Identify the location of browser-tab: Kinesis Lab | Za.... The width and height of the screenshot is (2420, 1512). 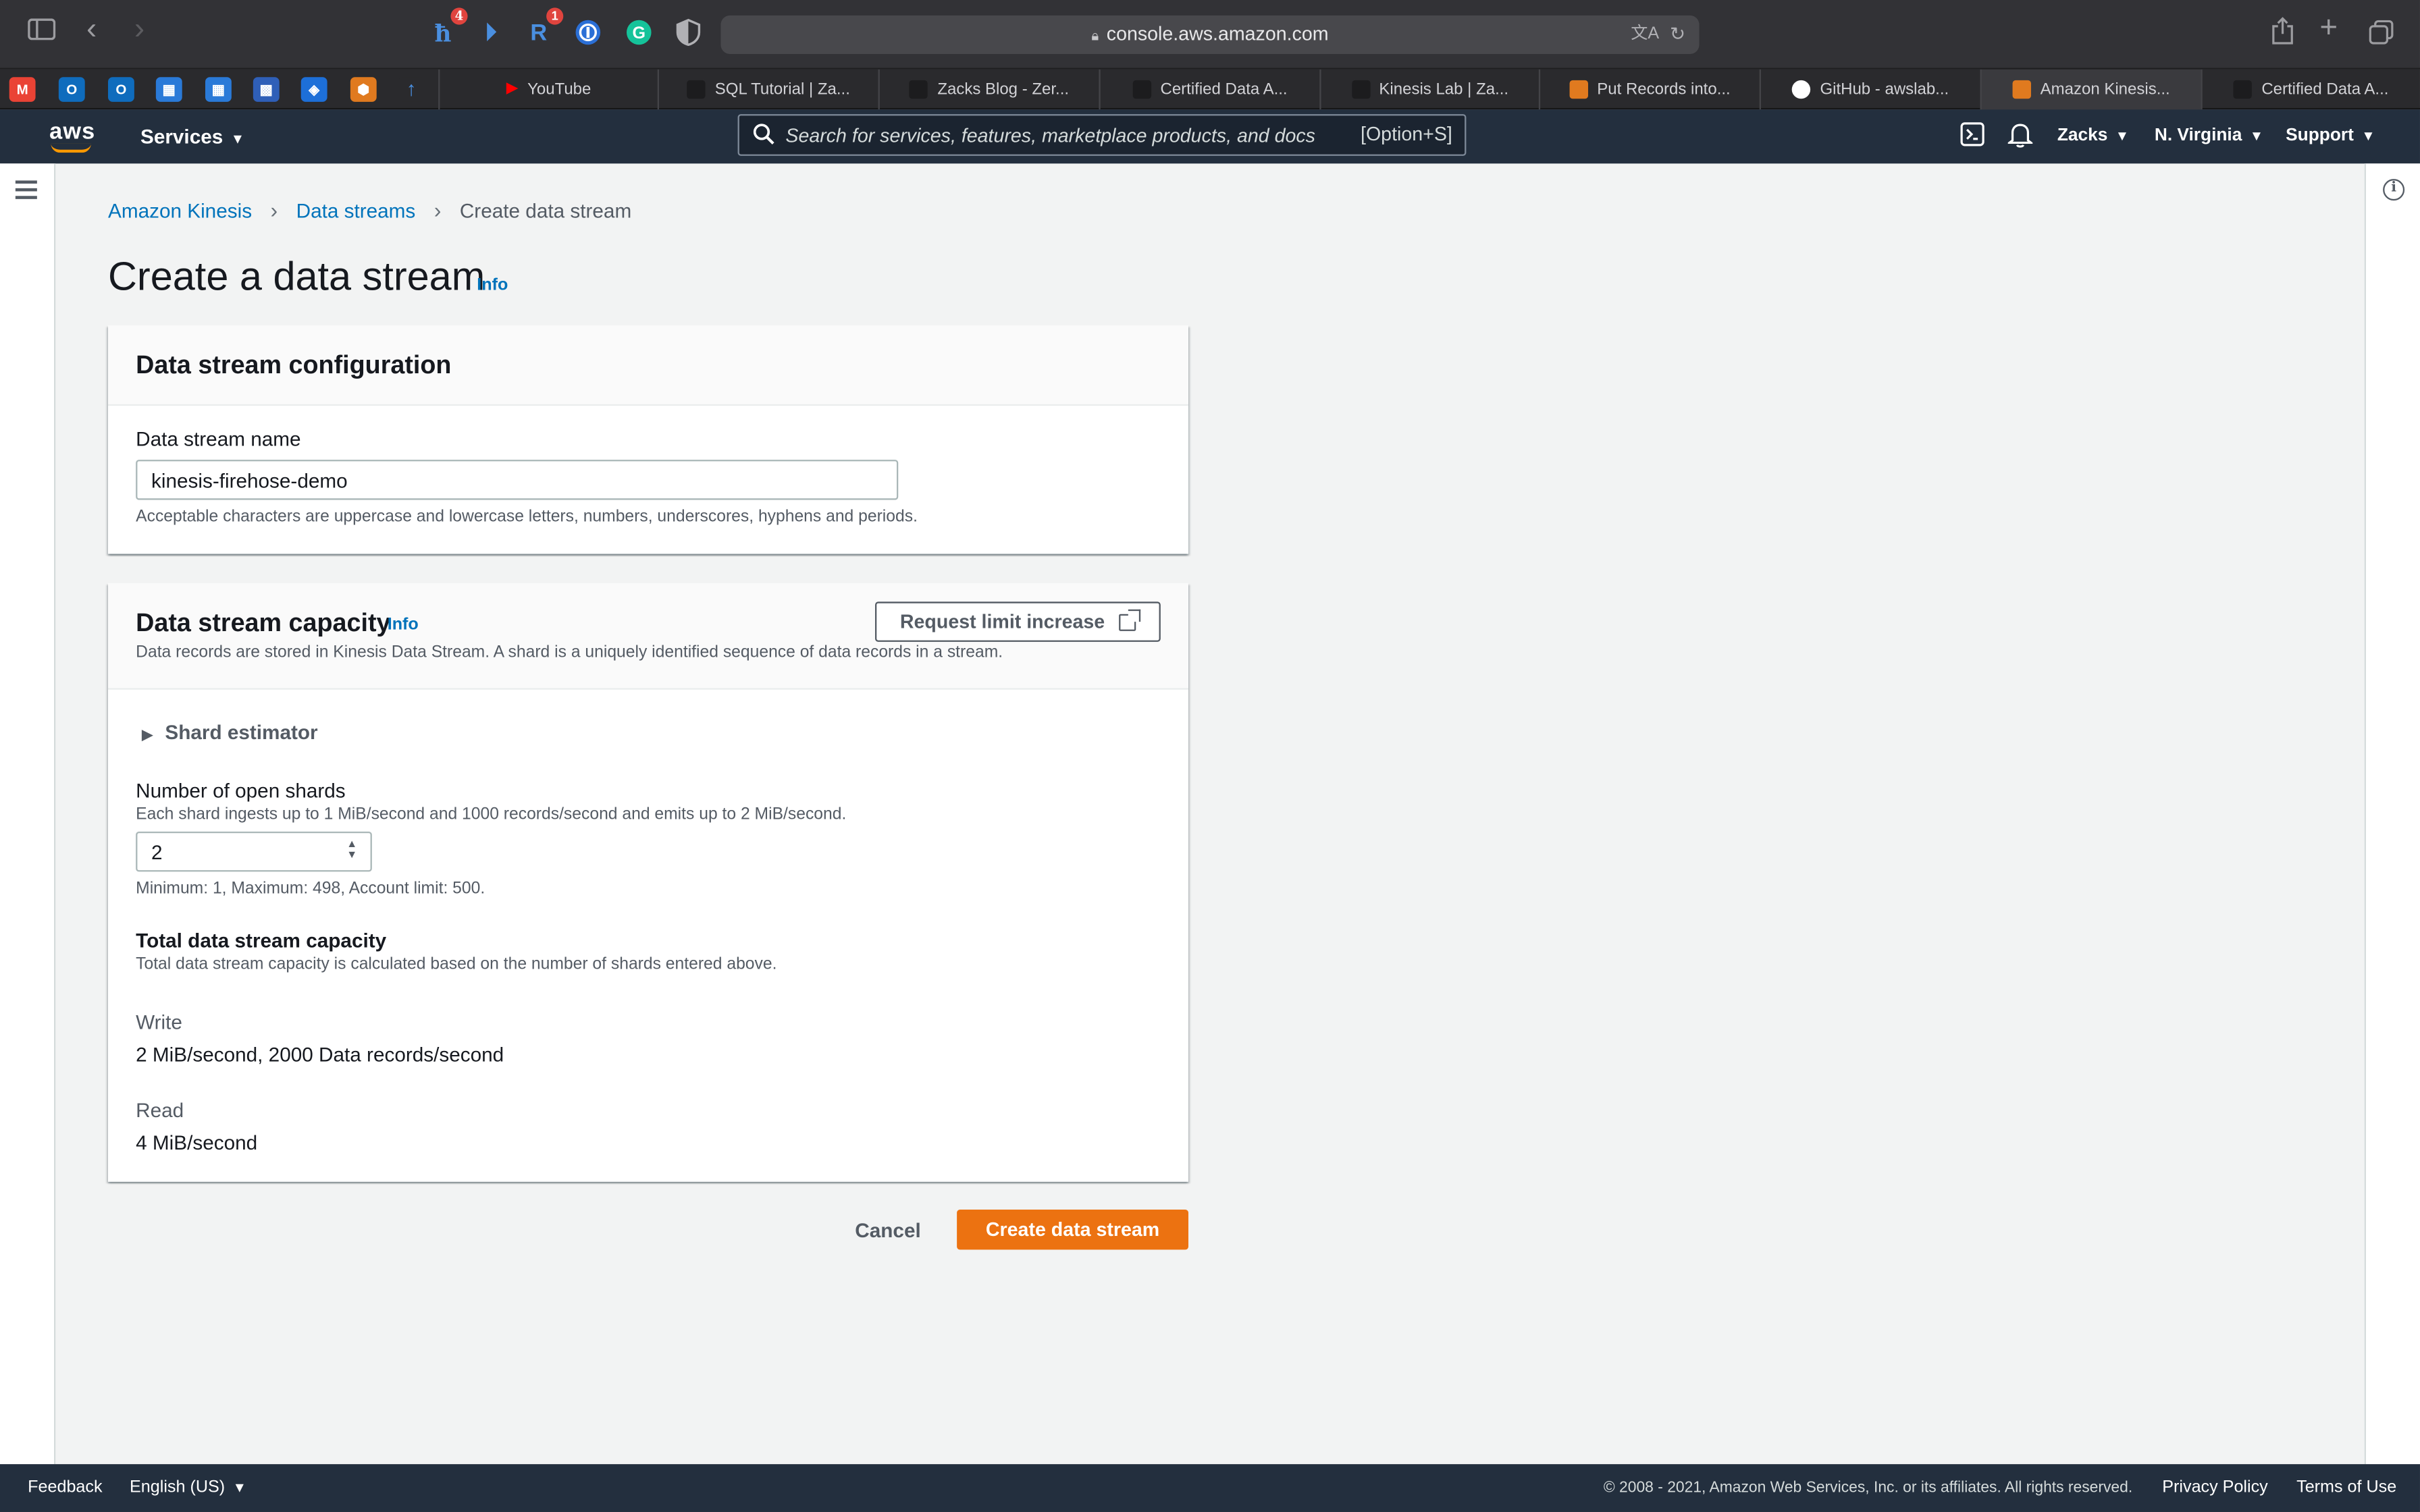
(1429, 89).